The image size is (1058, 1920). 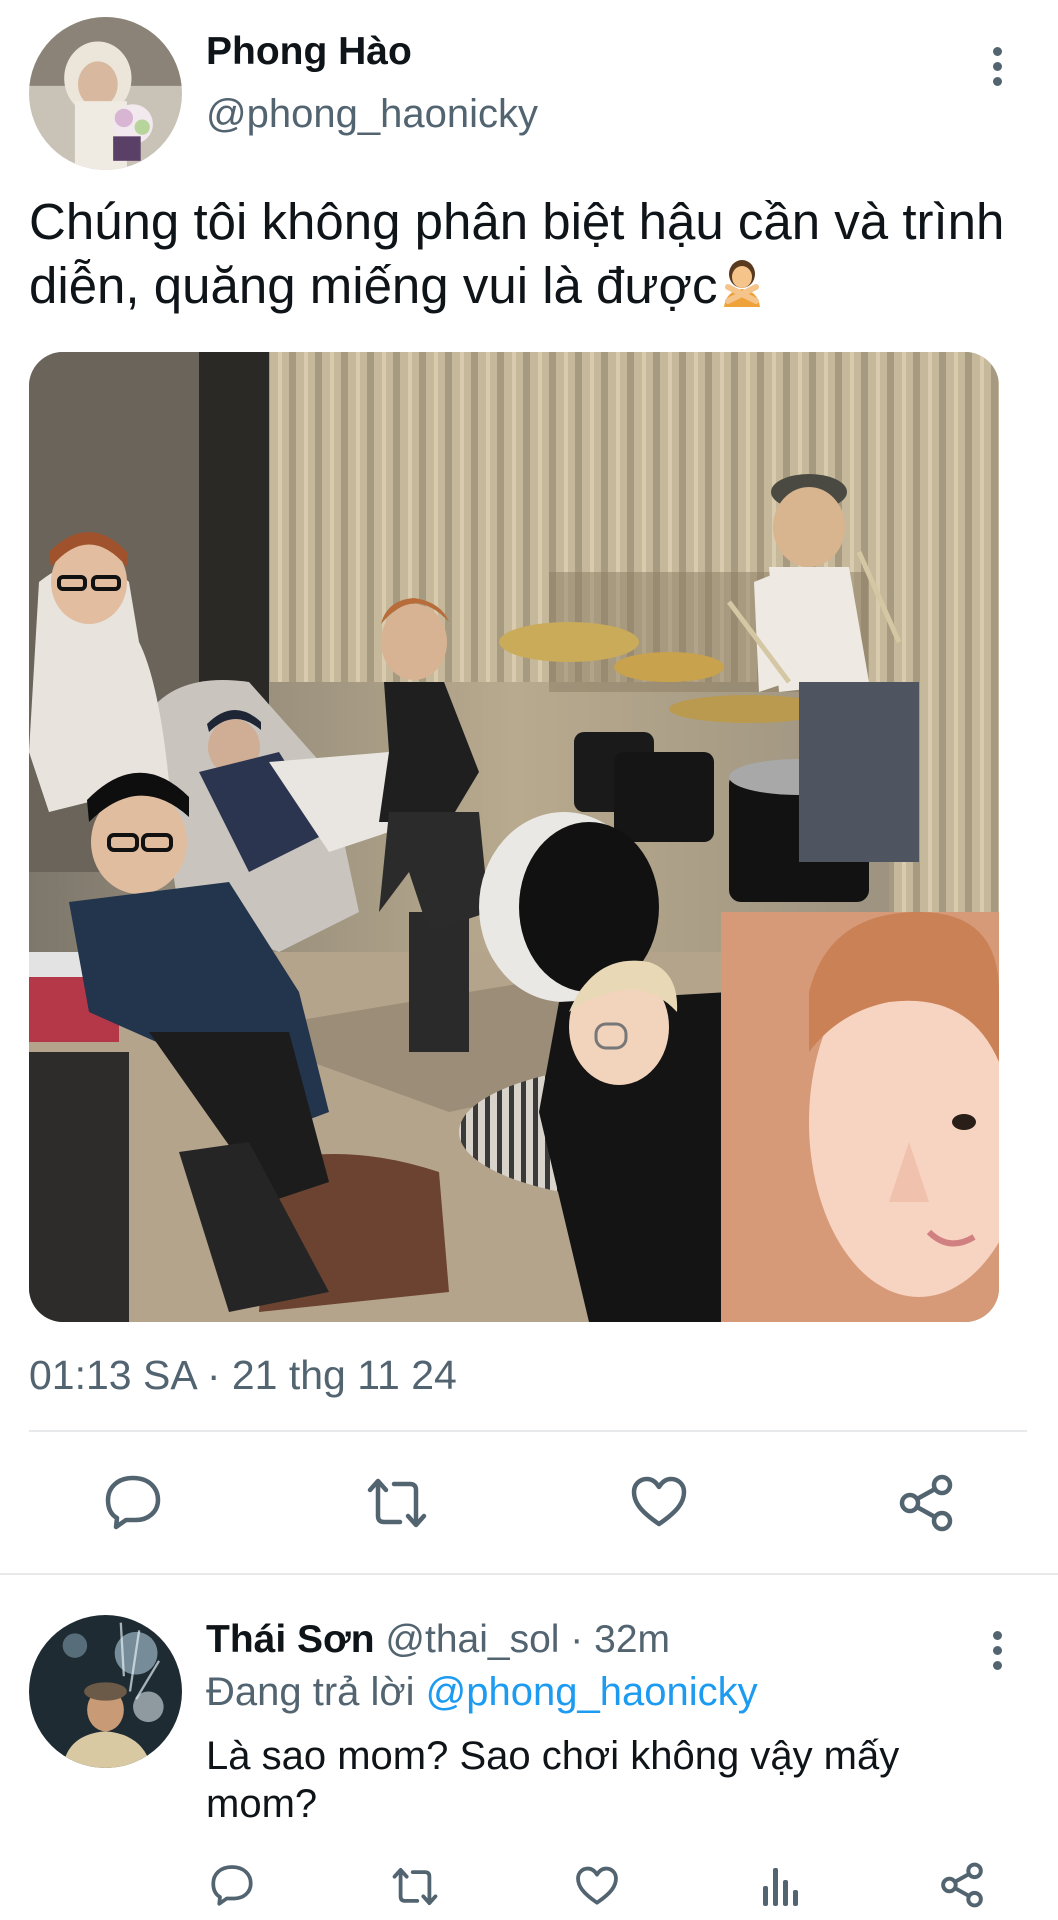 What do you see at coordinates (472, 1639) in the screenshot?
I see `reply-author-handle: @thai_sol` at bounding box center [472, 1639].